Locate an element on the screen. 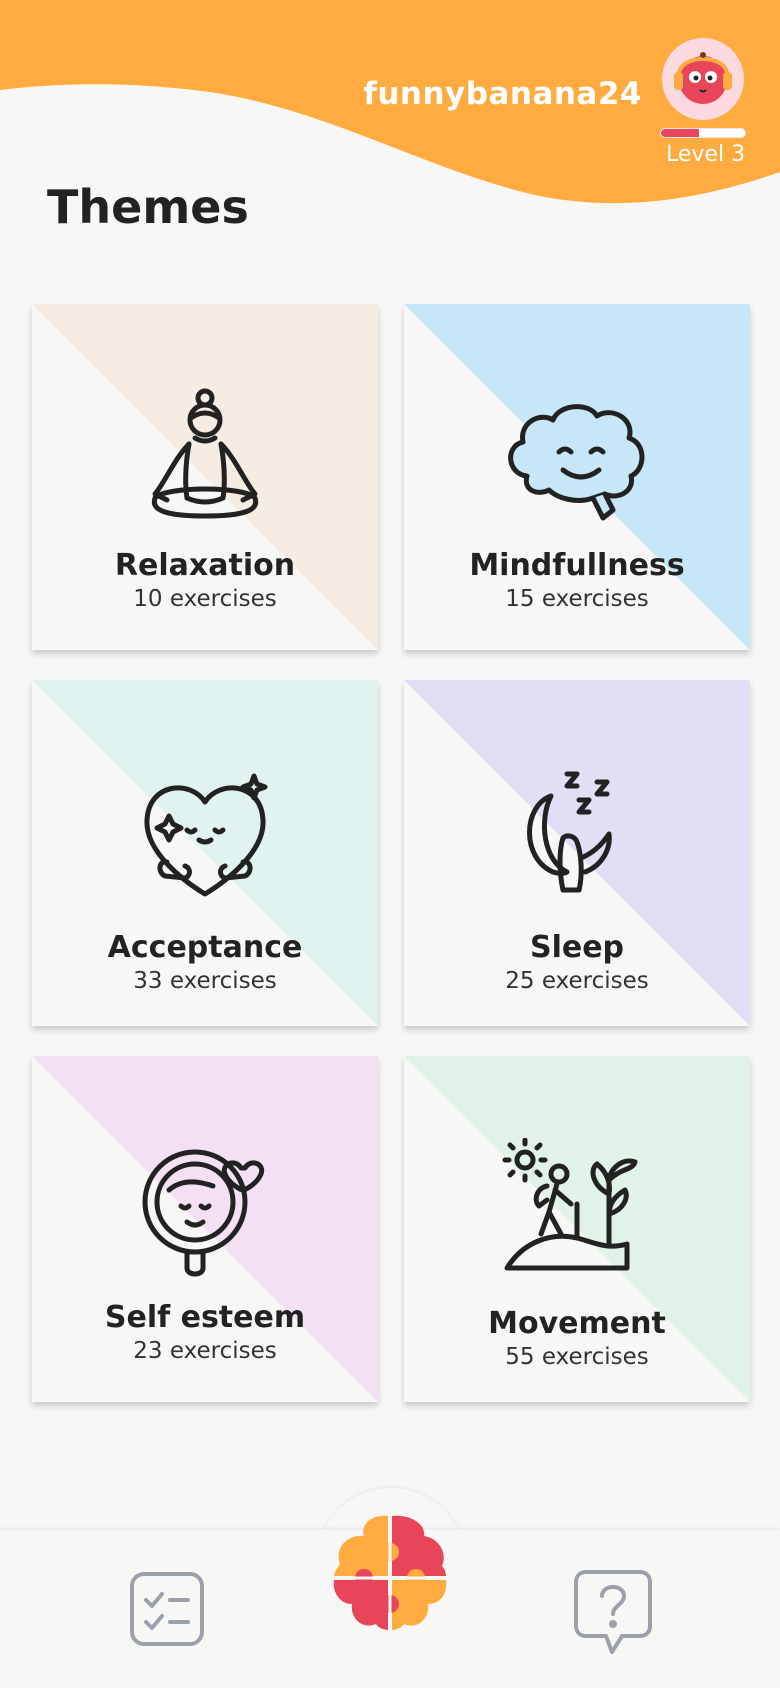  theme-card-acceptance: Acceptance 33 exercises is located at coordinates (205, 853).